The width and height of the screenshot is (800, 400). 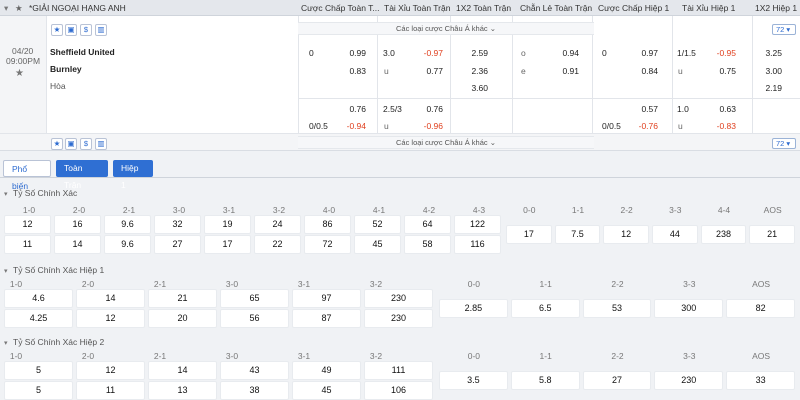 I want to click on market-count-dropdown-2: 72 ▾, so click(x=784, y=143).